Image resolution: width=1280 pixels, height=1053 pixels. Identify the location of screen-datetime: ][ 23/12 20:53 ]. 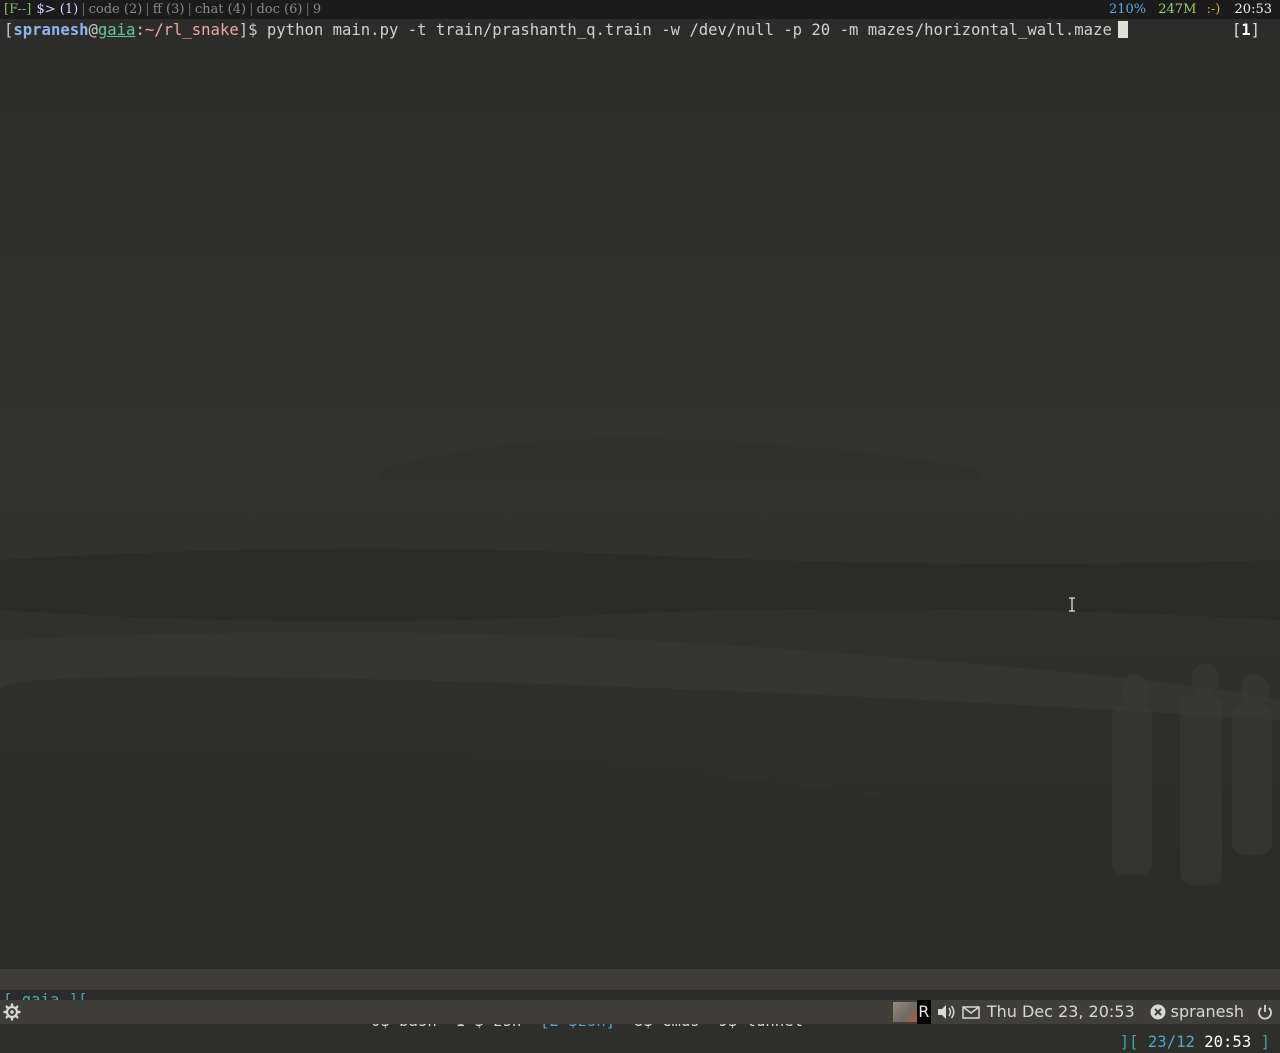
(1195, 1042).